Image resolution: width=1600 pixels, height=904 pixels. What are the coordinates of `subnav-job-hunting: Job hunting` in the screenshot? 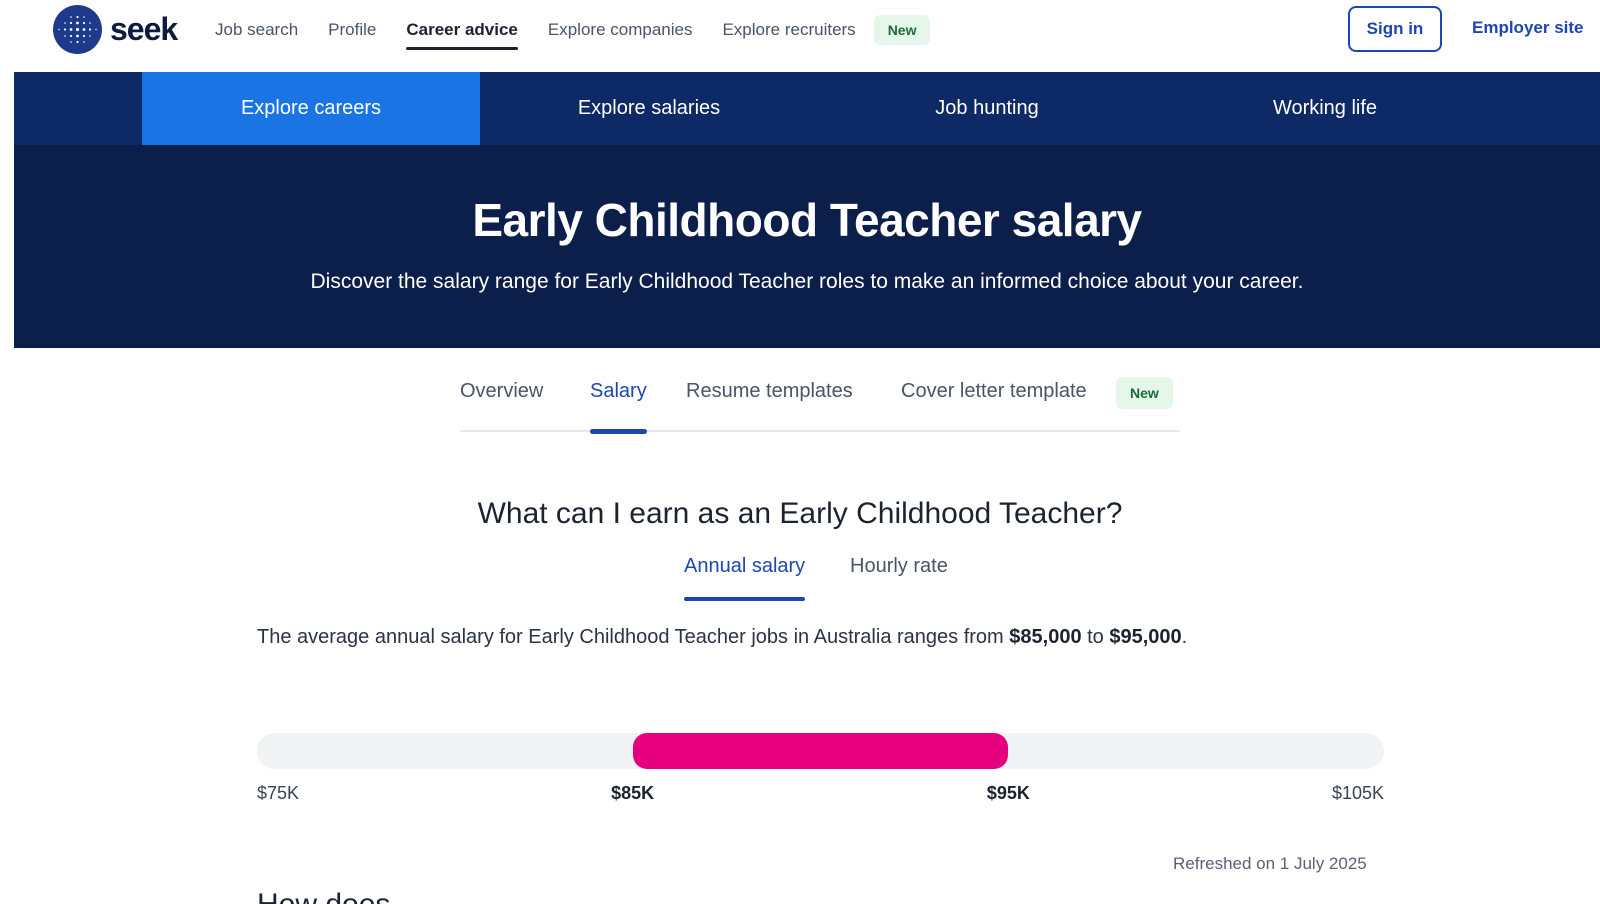 It's located at (987, 108).